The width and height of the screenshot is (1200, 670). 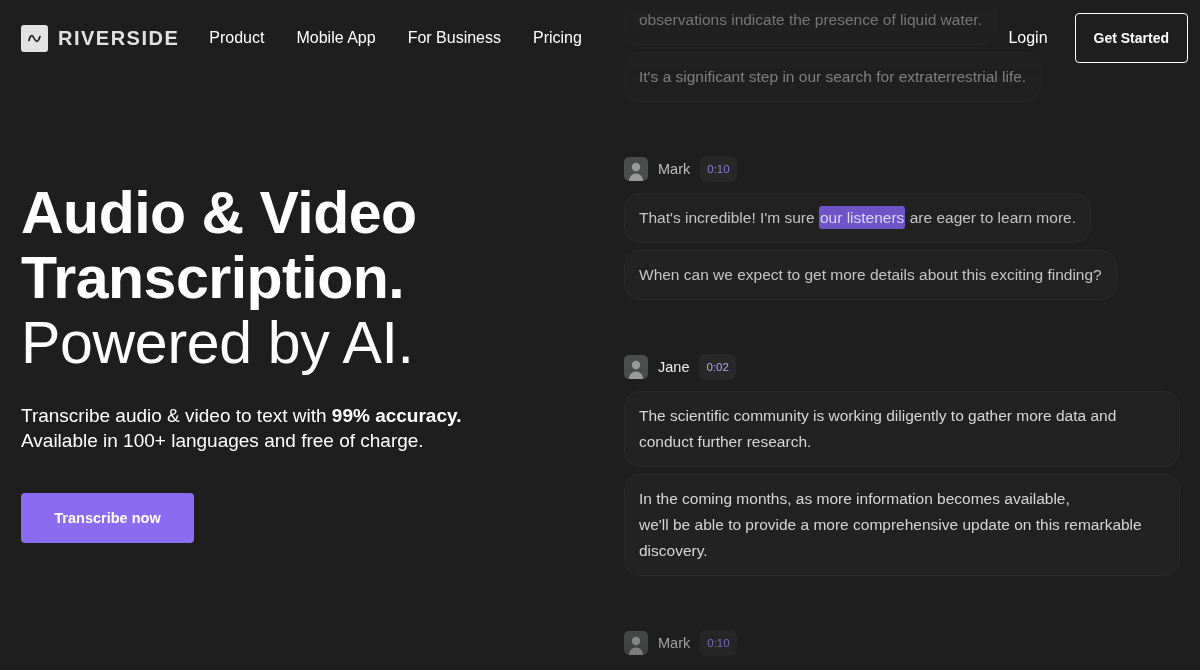 I want to click on message-bubble: That's incredible! I'm sure our listeners are eager to learn more., so click(x=857, y=218).